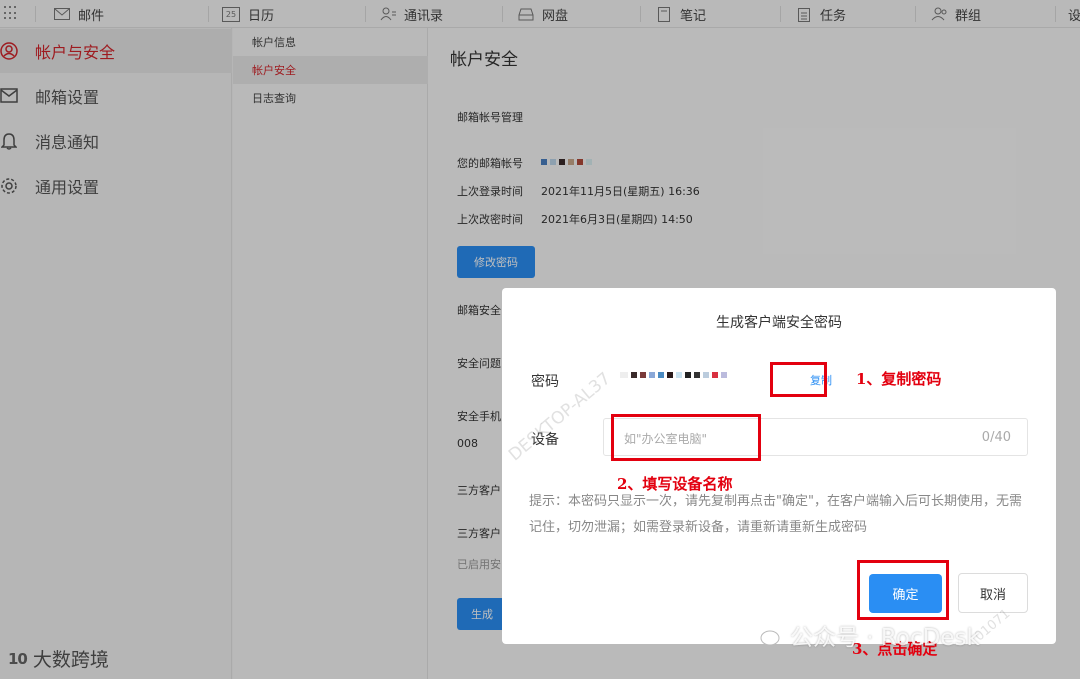 The image size is (1080, 679). Describe the element at coordinates (993, 593) in the screenshot. I see `cancel-button: 取消` at that location.